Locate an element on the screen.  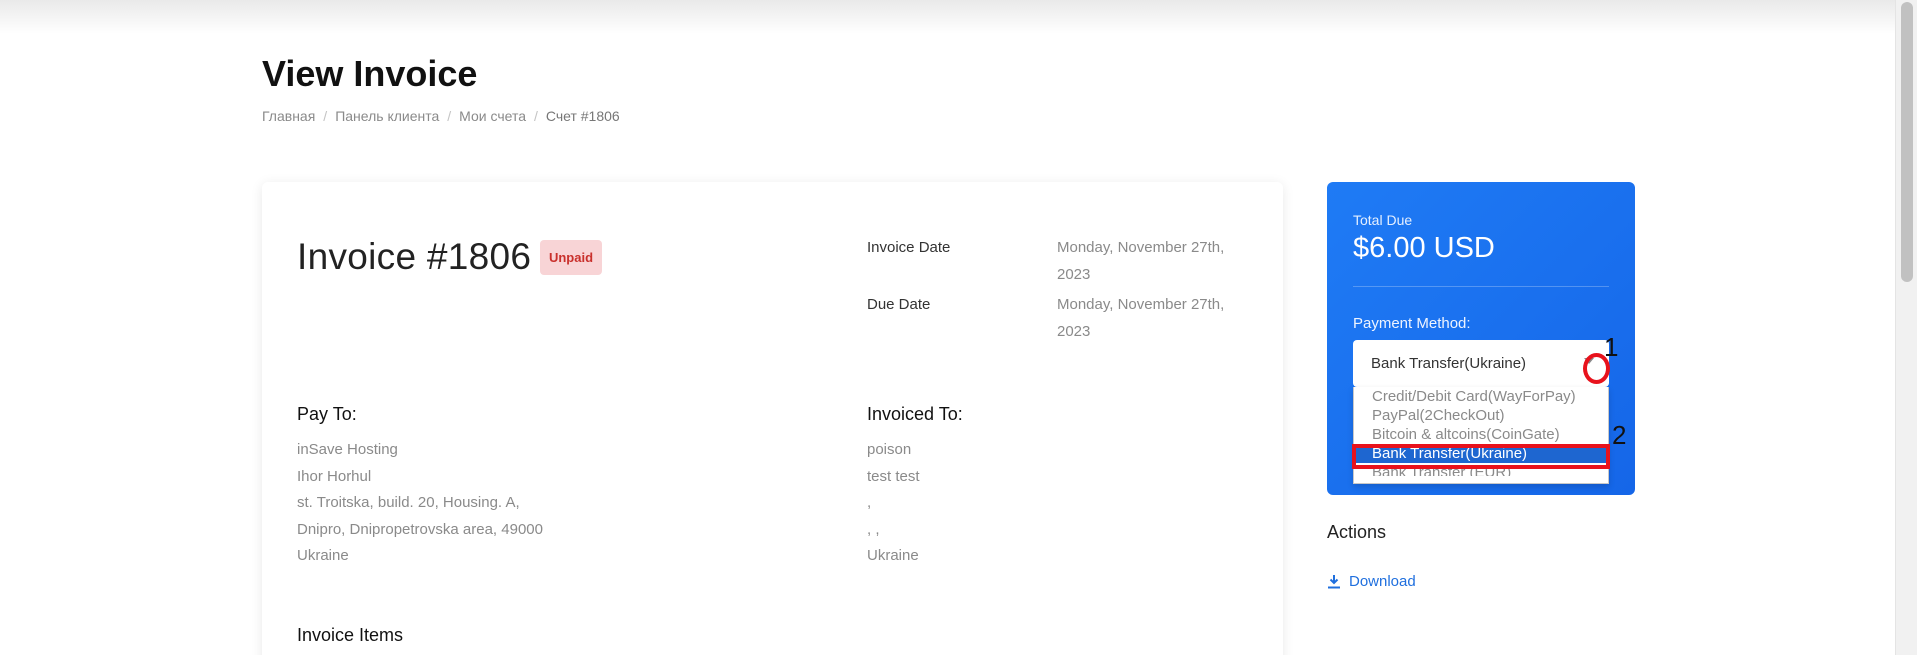
invoice-title: Invoice #1806 is located at coordinates (414, 256).